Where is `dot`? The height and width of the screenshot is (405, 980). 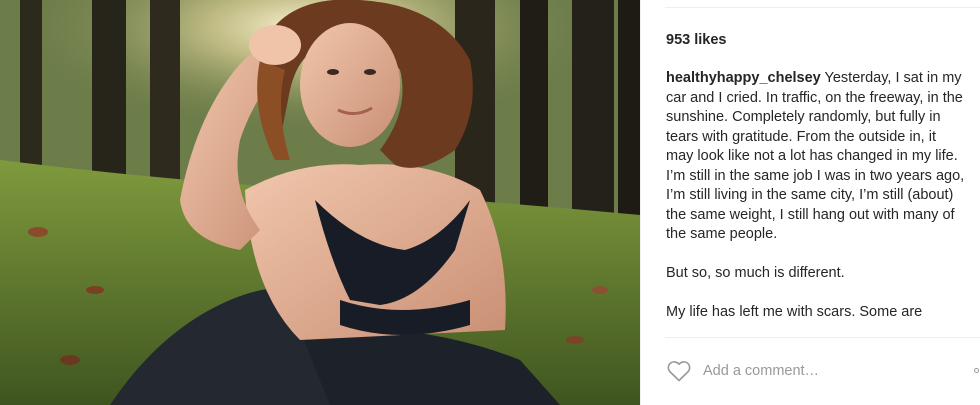 dot is located at coordinates (976, 370).